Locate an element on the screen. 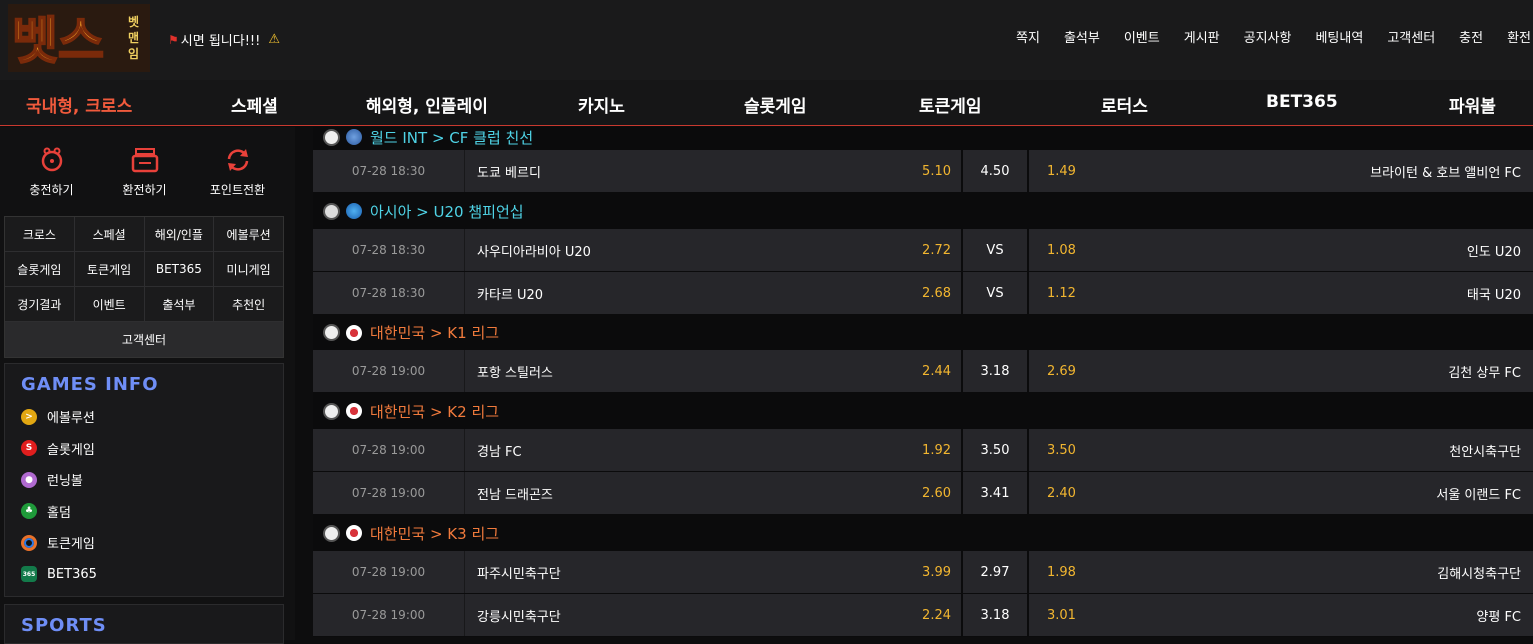 Image resolution: width=1533 pixels, height=644 pixels. grid-attendance: 출석부 is located at coordinates (180, 304).